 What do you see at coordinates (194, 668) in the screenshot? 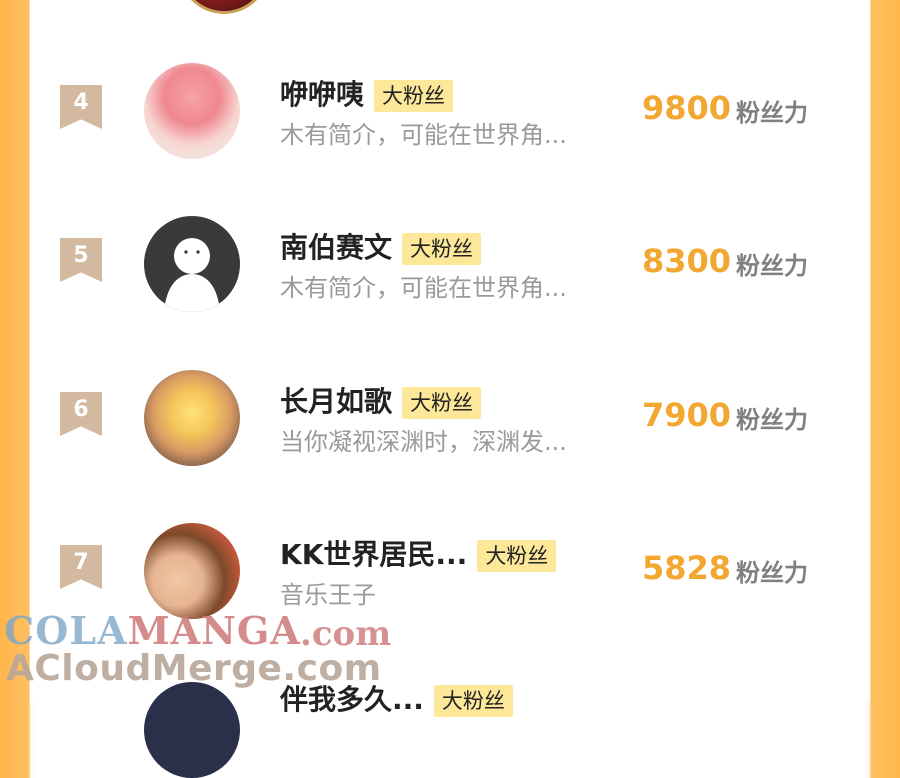
I see `watermark-text: ACloudMerge.com` at bounding box center [194, 668].